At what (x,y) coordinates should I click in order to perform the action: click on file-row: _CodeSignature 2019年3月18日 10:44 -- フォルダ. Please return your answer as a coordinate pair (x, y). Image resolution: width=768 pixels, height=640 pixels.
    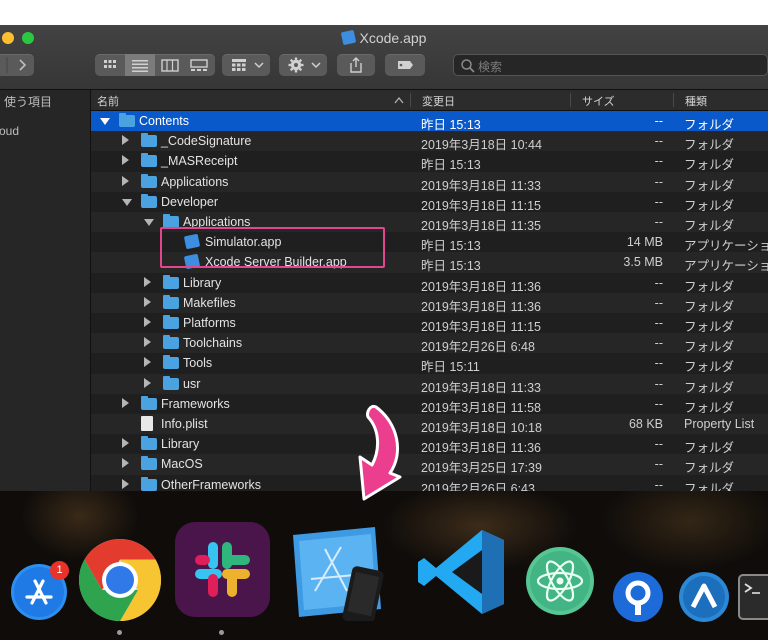
    Looking at the image, I should click on (429, 142).